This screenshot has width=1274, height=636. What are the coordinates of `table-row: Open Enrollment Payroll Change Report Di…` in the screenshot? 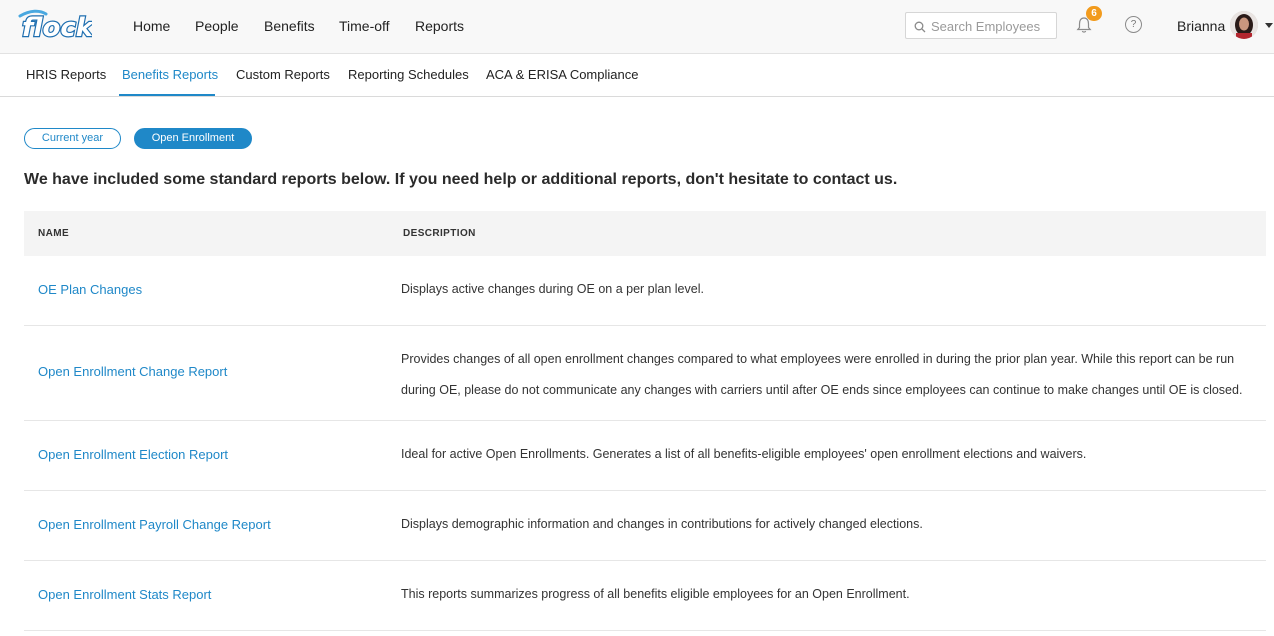 It's located at (645, 526).